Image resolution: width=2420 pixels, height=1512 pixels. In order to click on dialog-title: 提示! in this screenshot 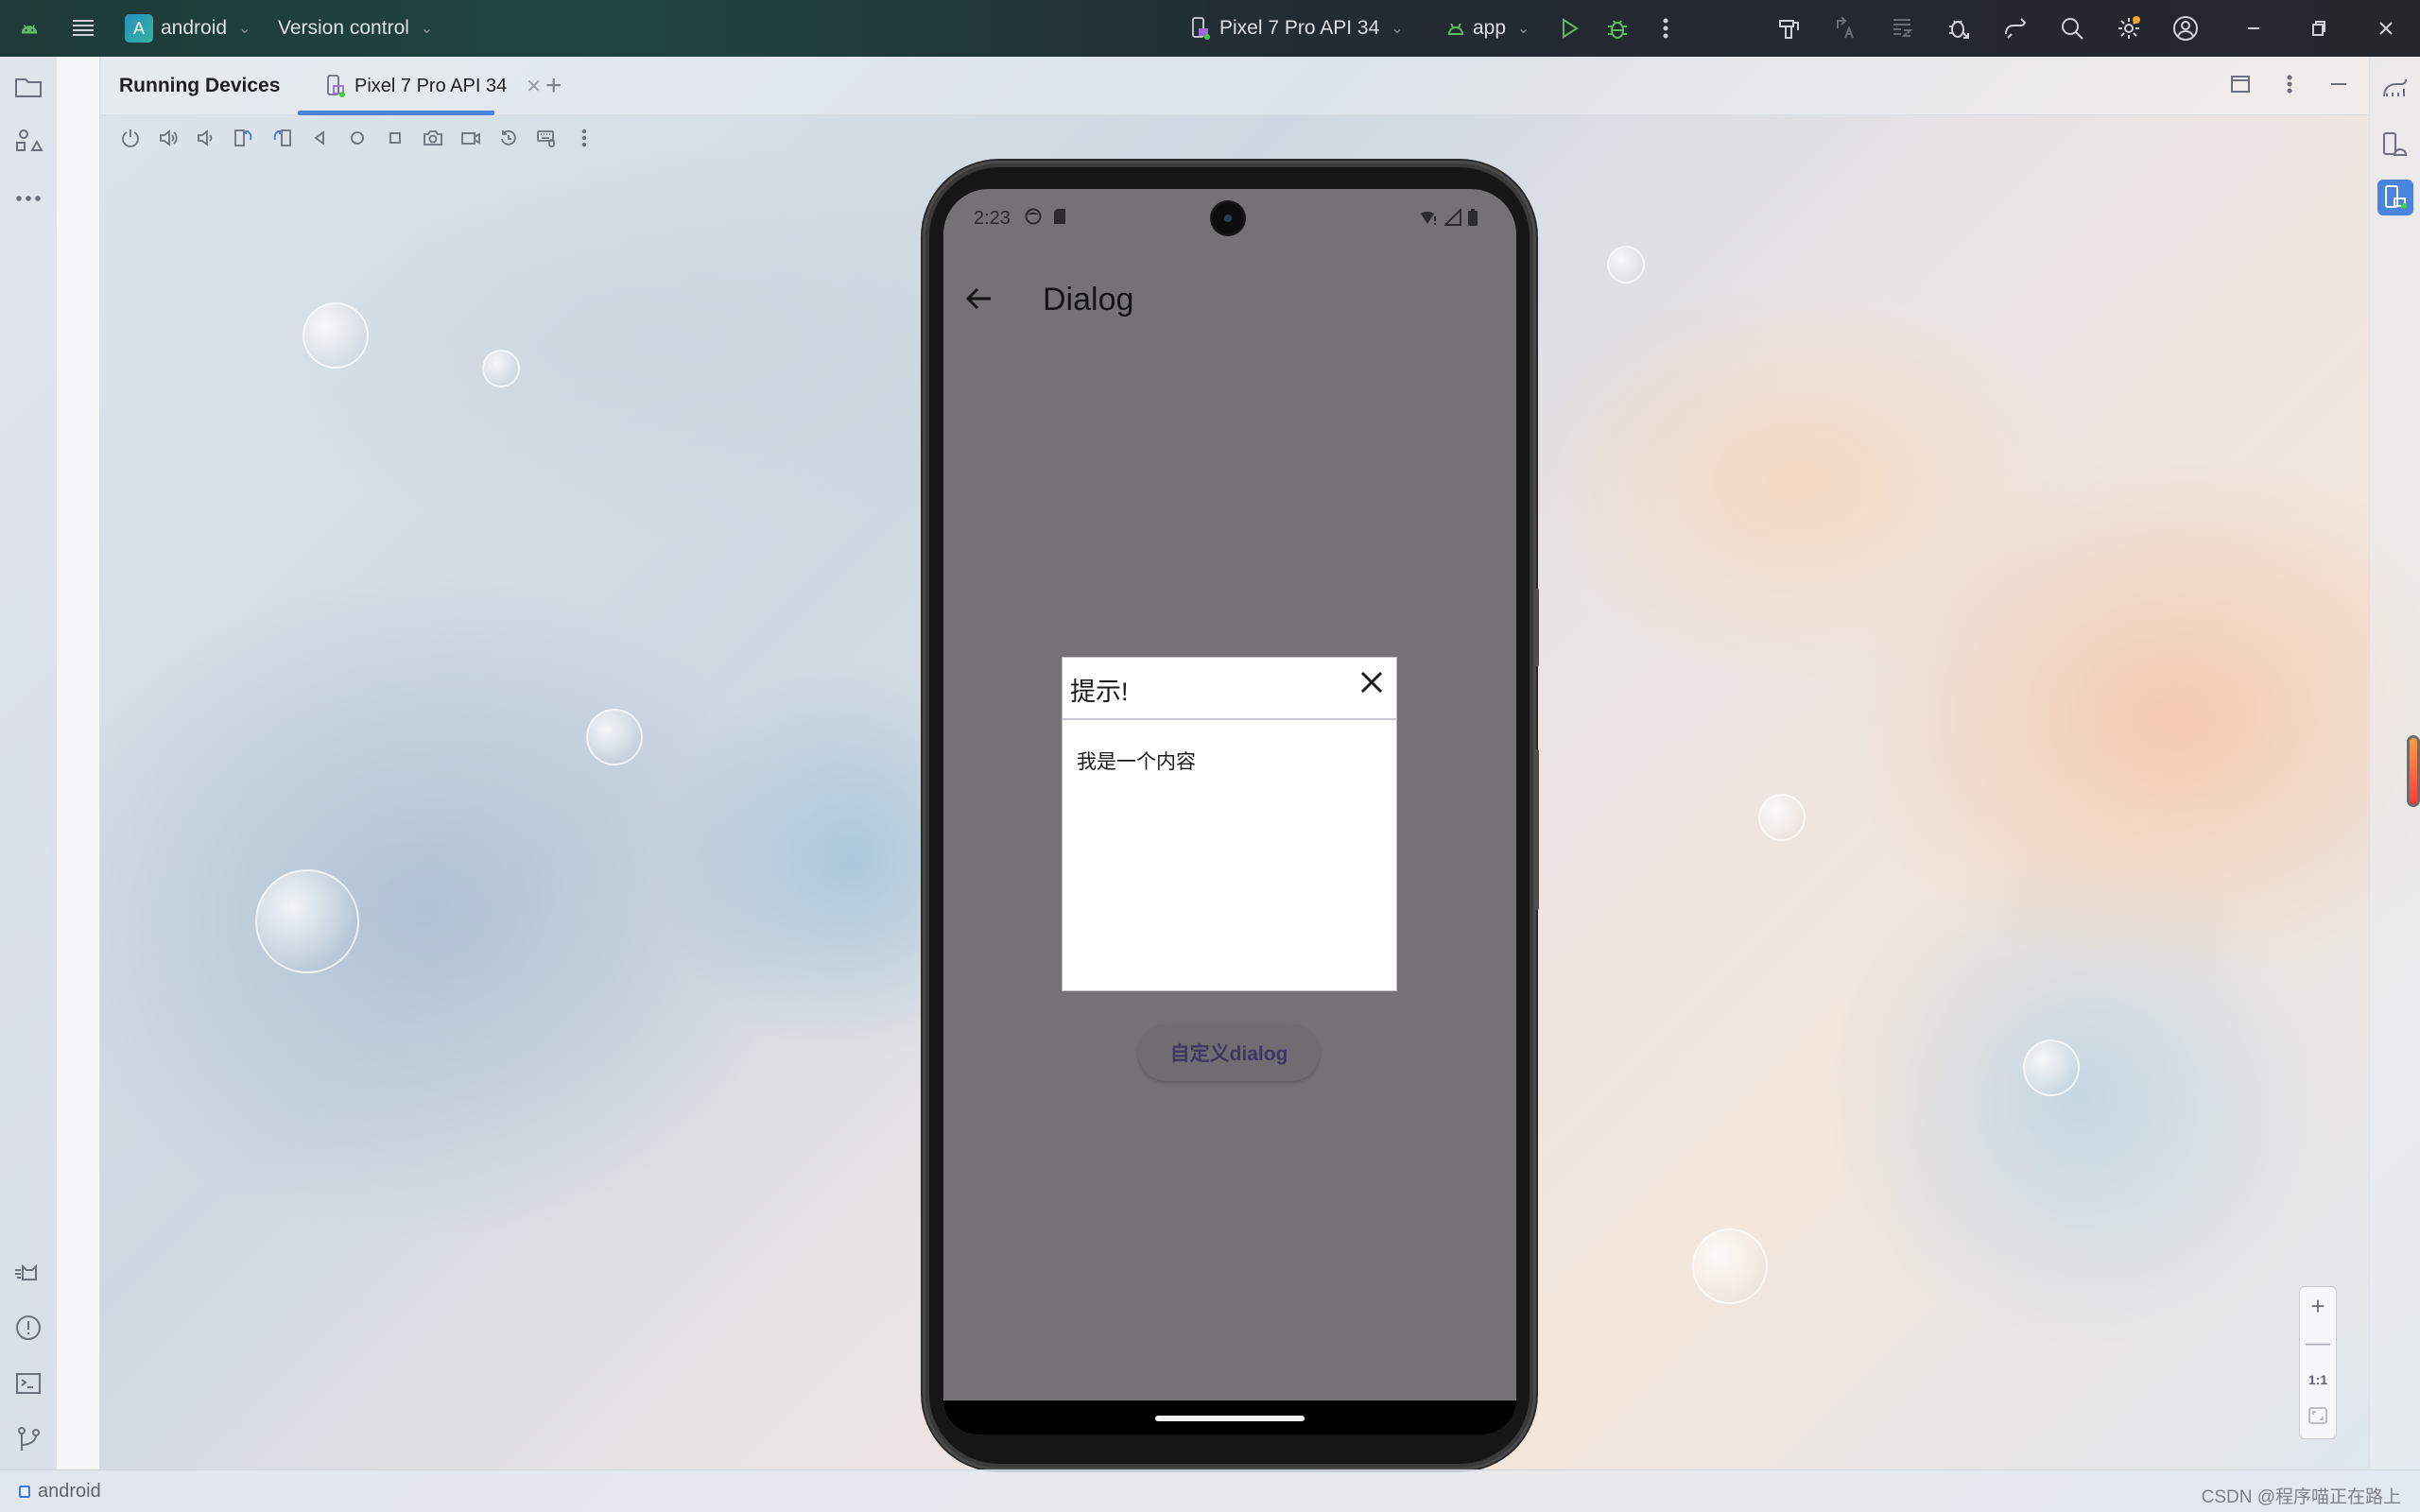, I will do `click(1099, 692)`.